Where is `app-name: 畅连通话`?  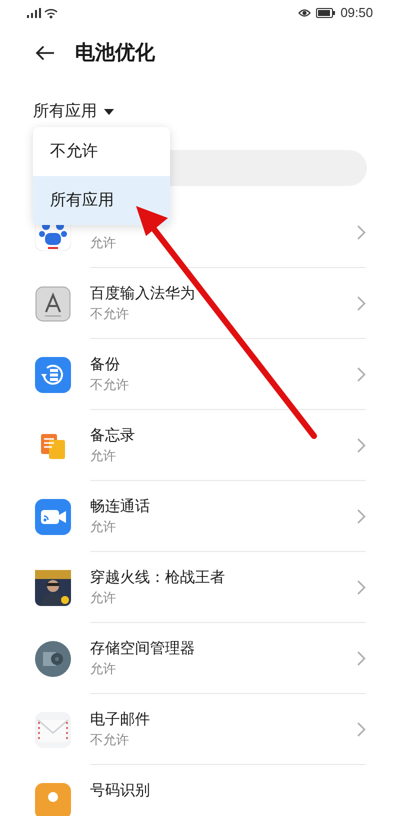
app-name: 畅连通话 is located at coordinates (120, 506).